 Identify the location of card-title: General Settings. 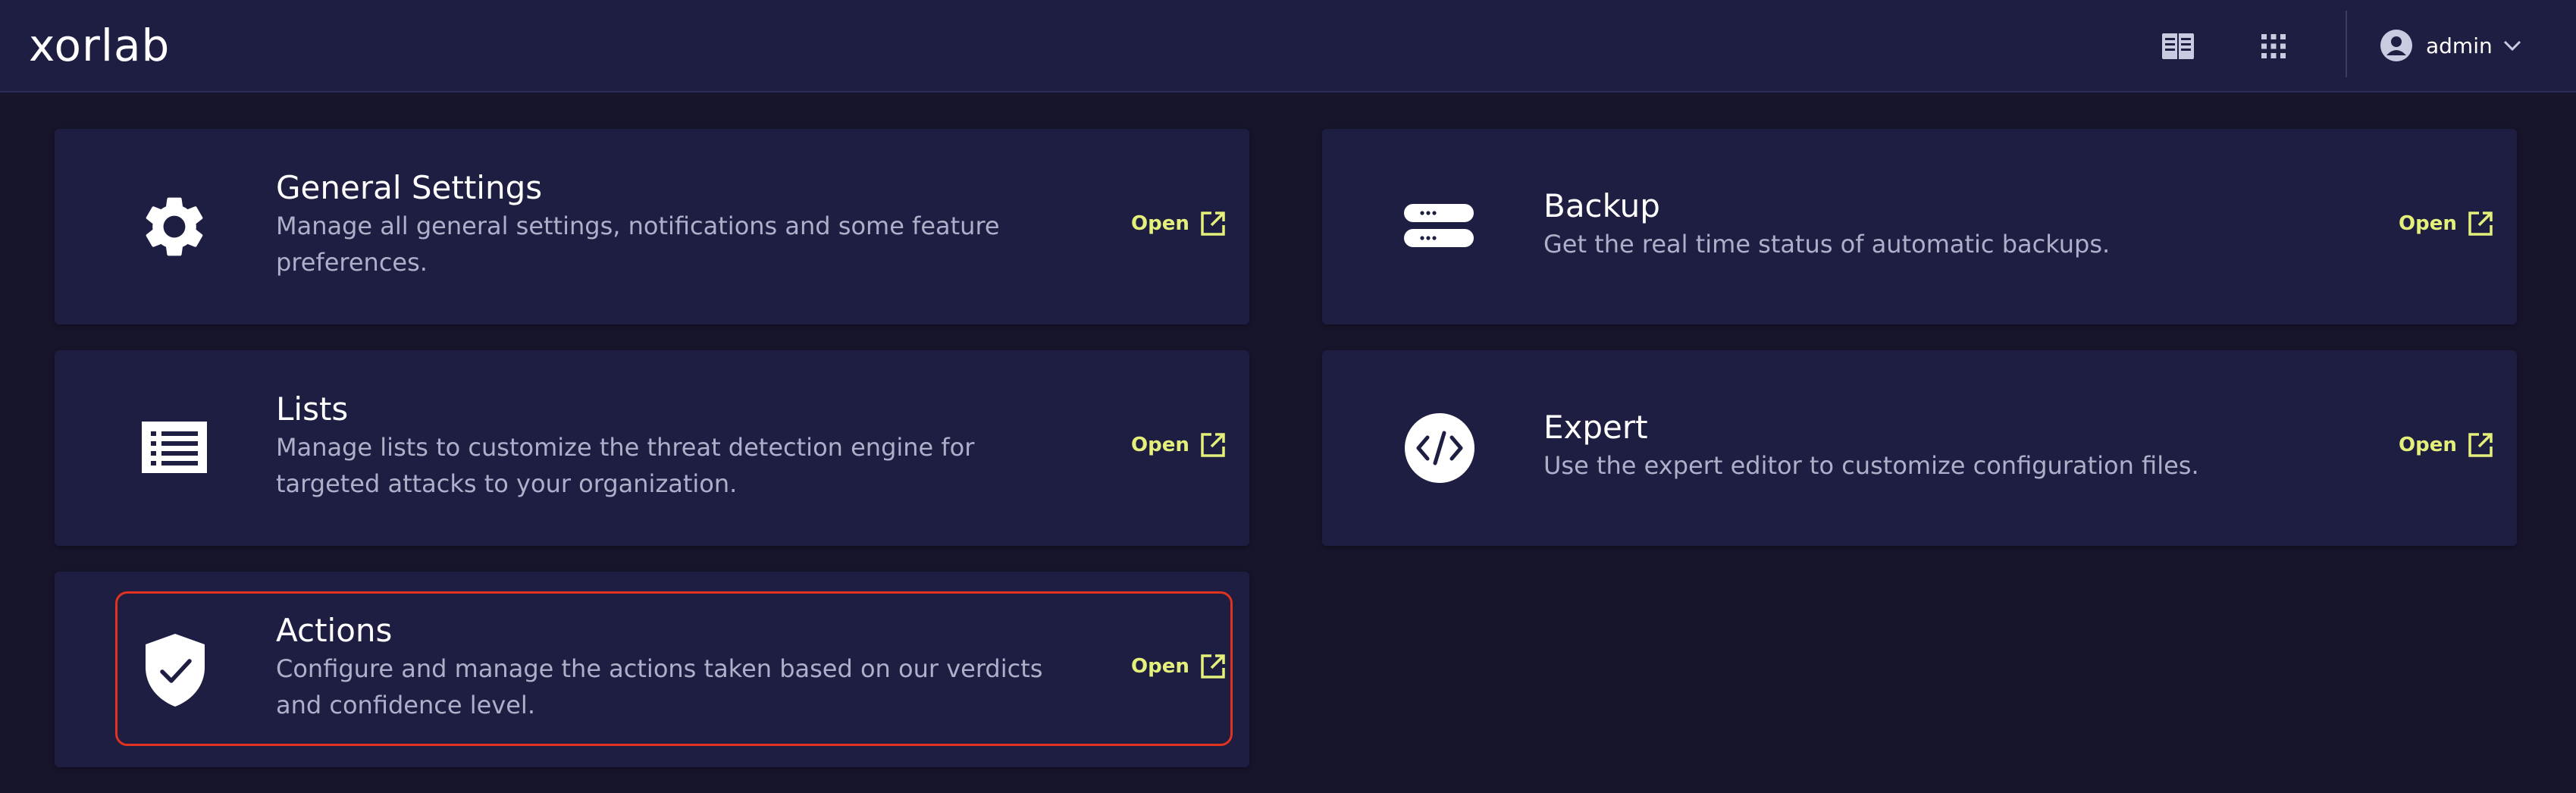
(409, 187).